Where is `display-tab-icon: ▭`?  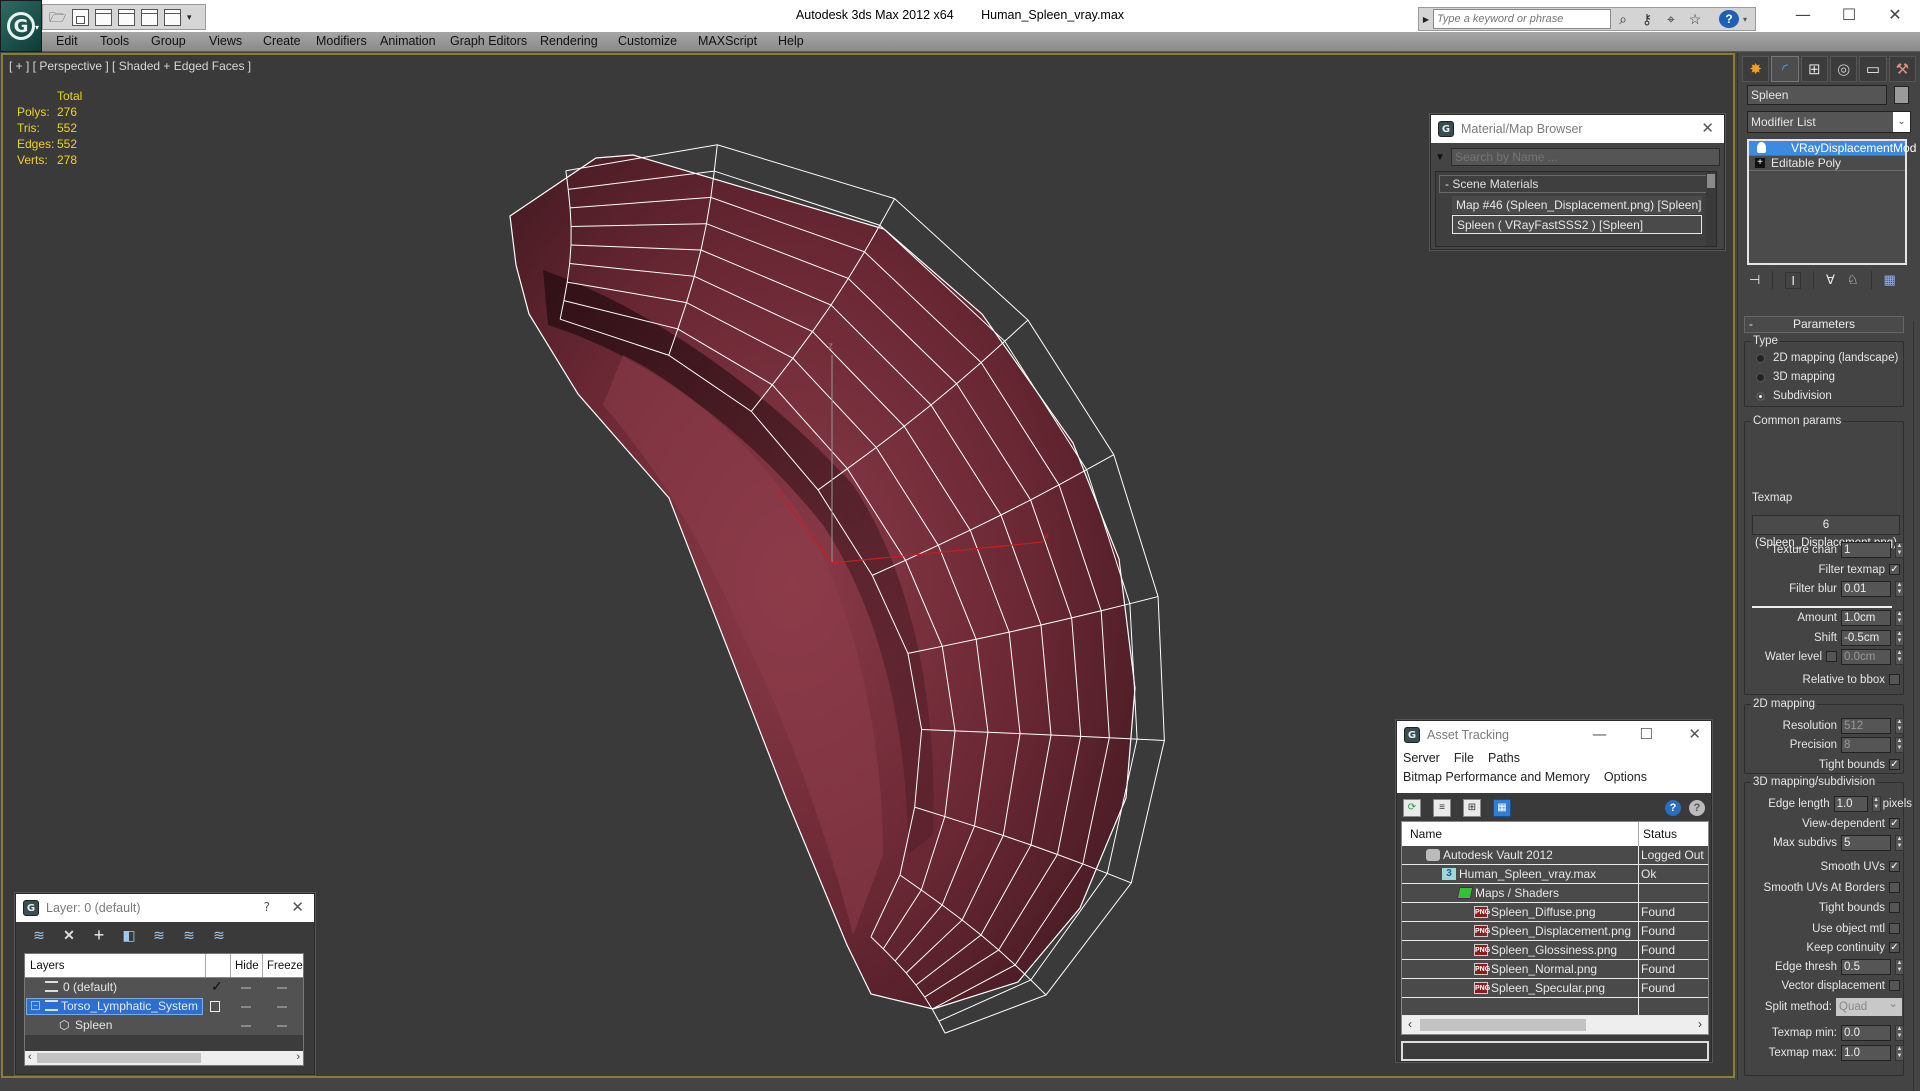 display-tab-icon: ▭ is located at coordinates (1873, 69).